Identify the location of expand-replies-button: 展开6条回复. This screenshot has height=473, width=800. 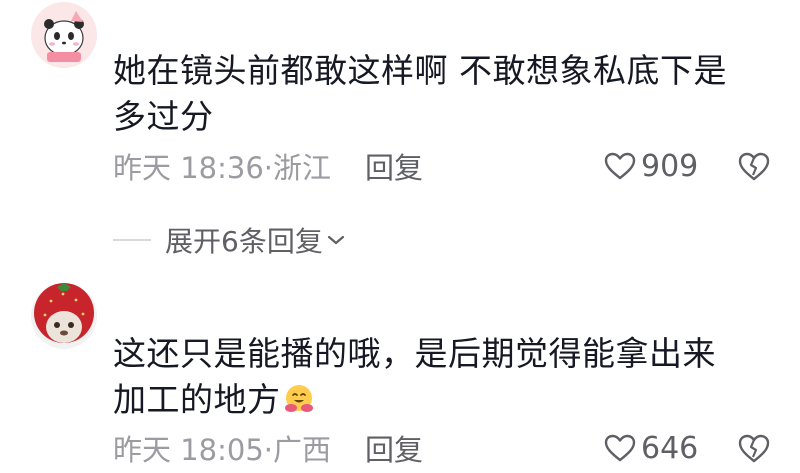
(229, 240).